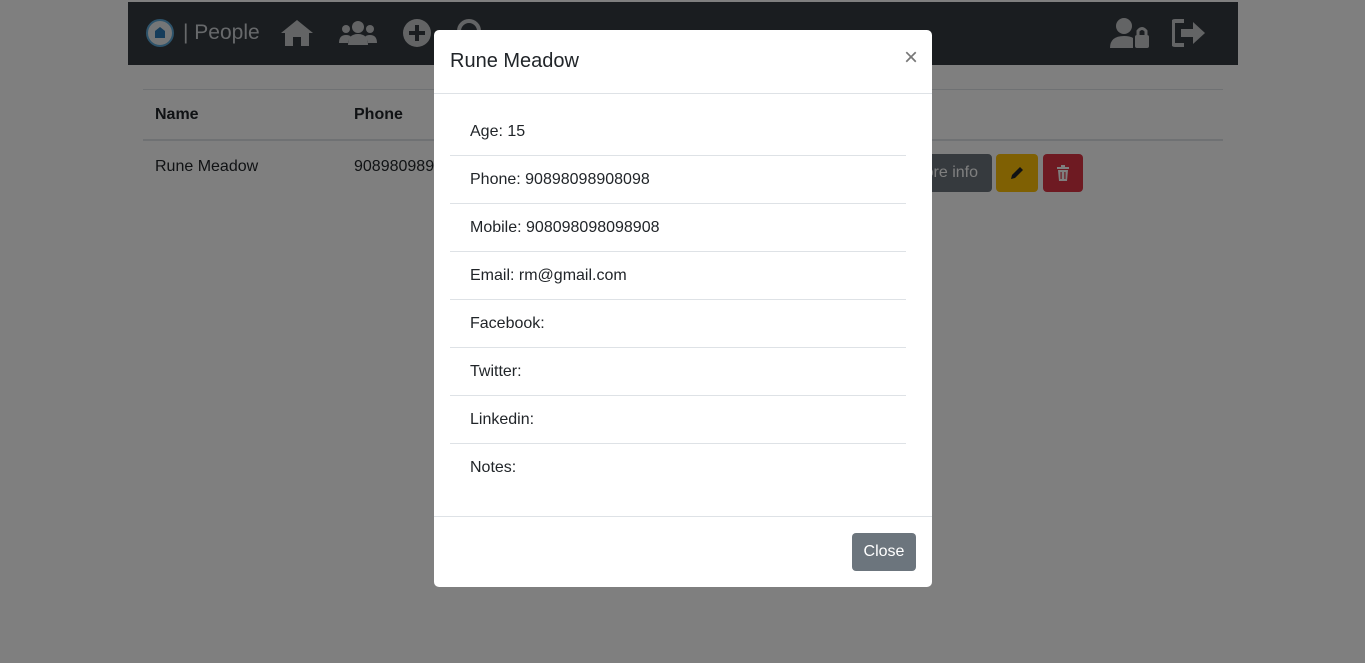 The width and height of the screenshot is (1365, 663). Describe the element at coordinates (678, 276) in the screenshot. I see `detail-email: Email: rm@gmail.com` at that location.